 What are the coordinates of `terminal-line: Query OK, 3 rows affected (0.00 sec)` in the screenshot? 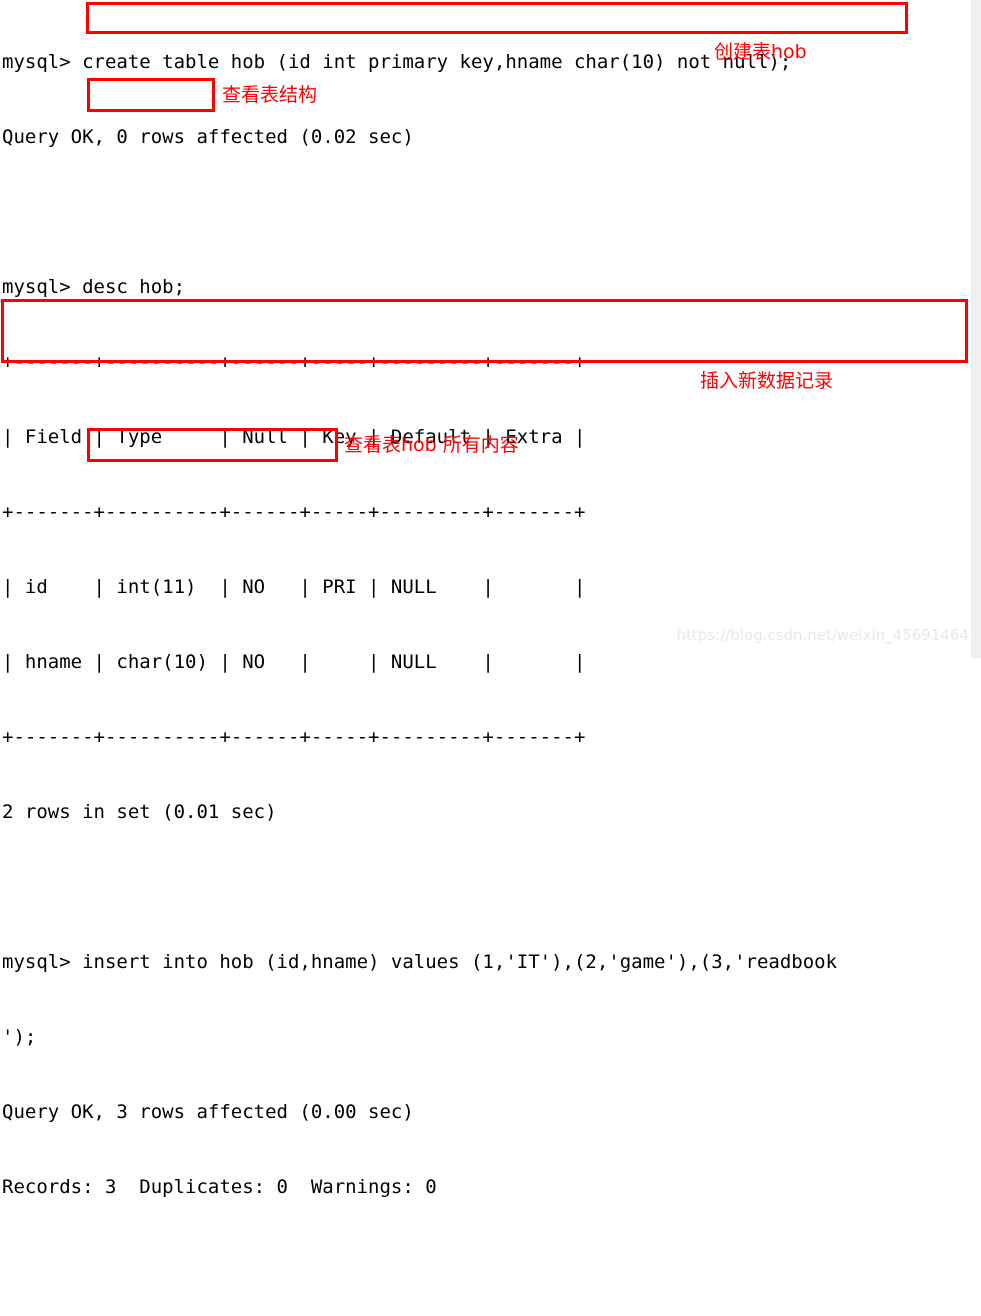 It's located at (208, 1112).